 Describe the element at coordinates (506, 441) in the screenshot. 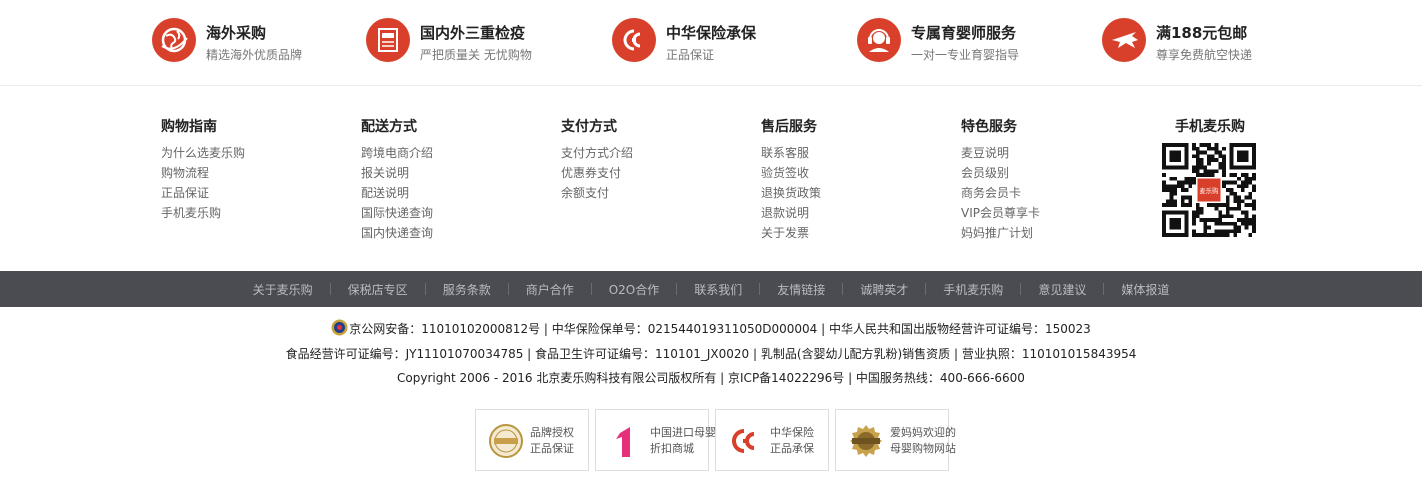

I see `brand-seal-icon` at that location.